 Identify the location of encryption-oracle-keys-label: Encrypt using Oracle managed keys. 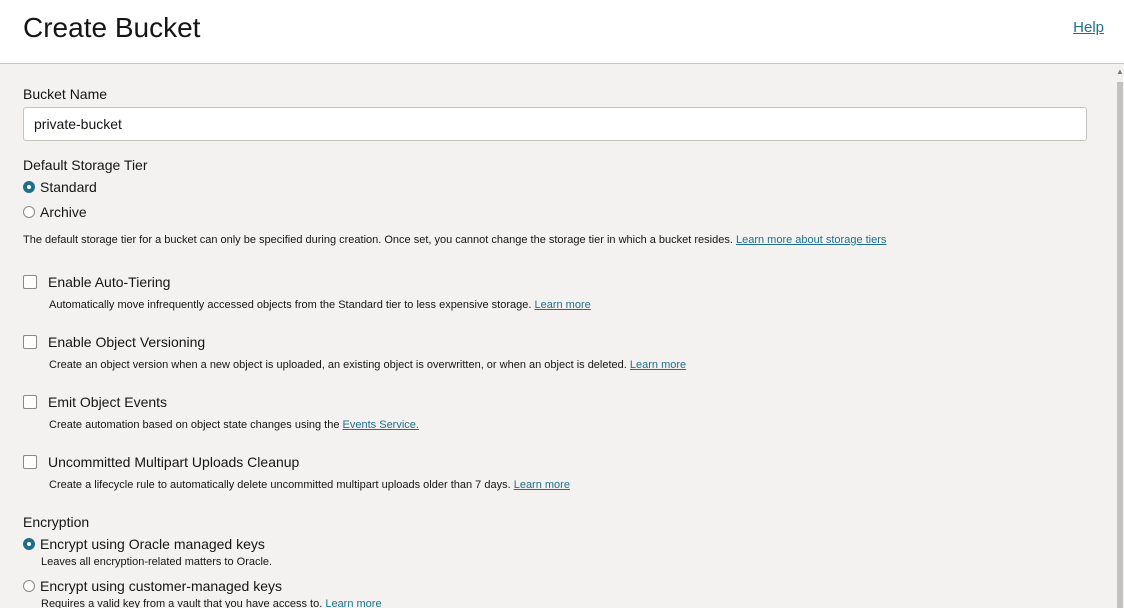
(152, 544).